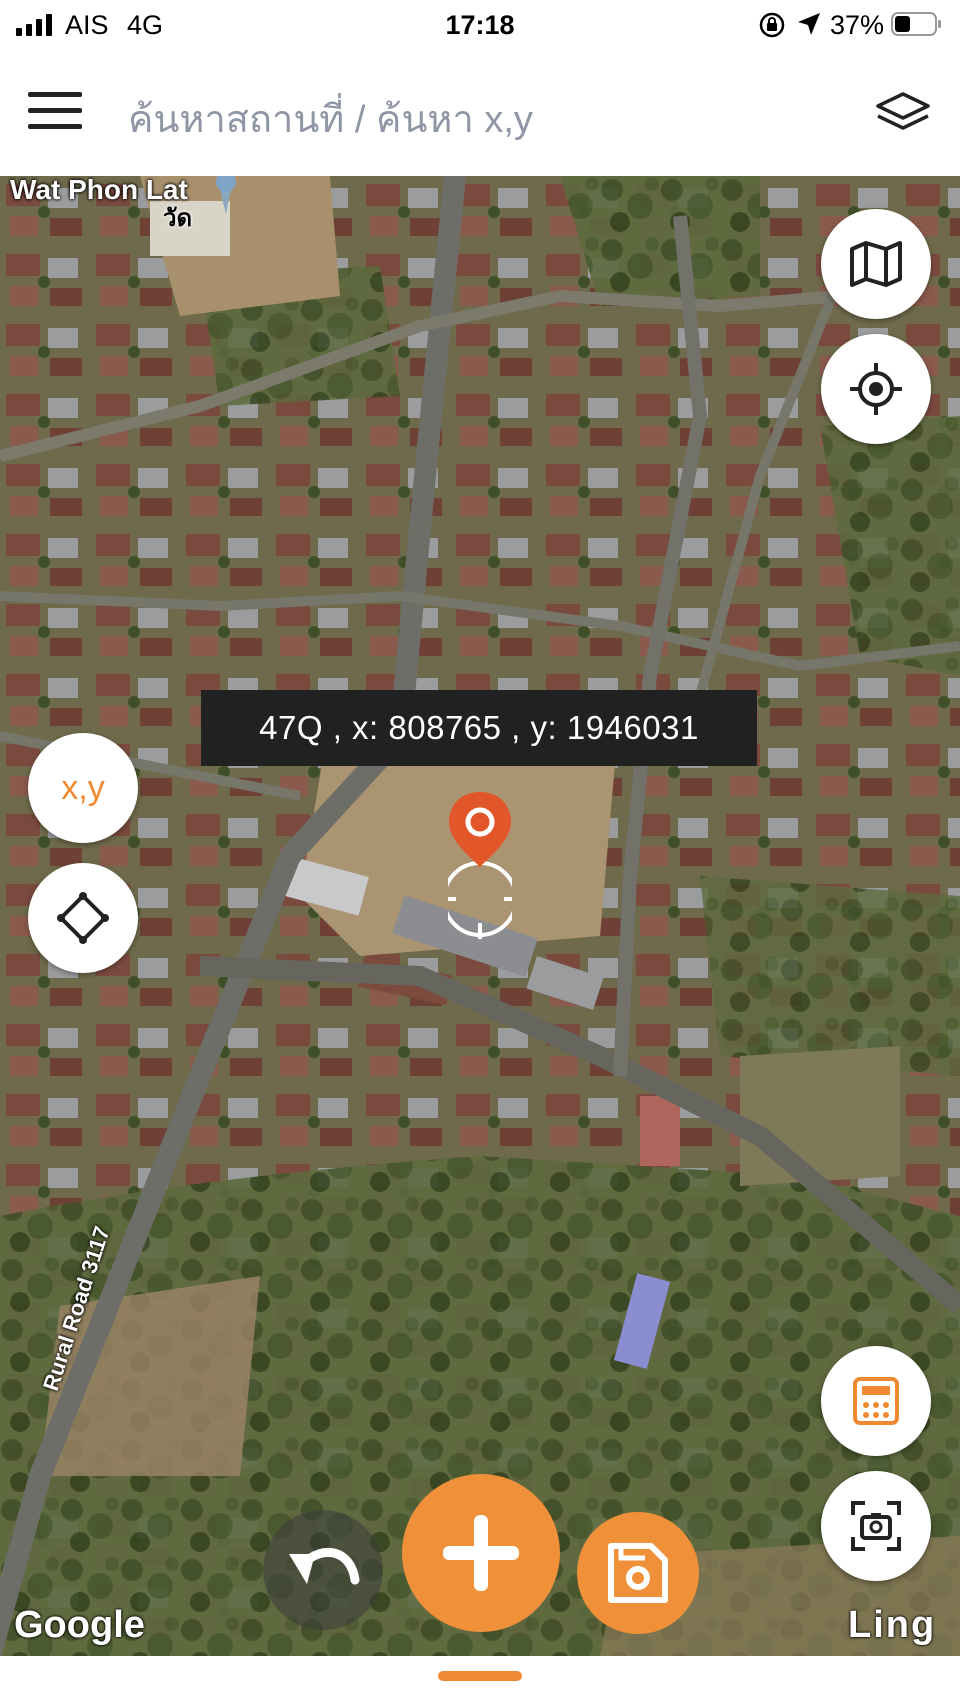 This screenshot has height=1707, width=960. I want to click on bottom-sheet, so click(480, 1681).